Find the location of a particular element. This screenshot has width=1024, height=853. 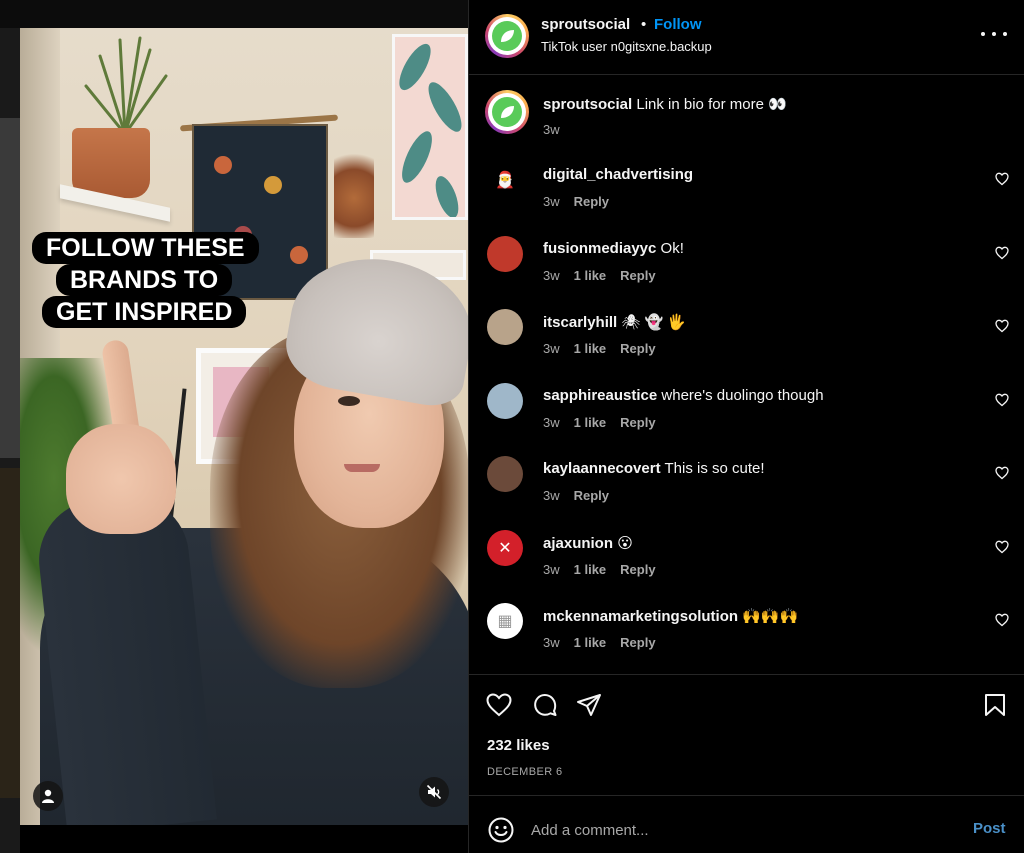

comment-text: 🙌🙌🙌 is located at coordinates (770, 616).